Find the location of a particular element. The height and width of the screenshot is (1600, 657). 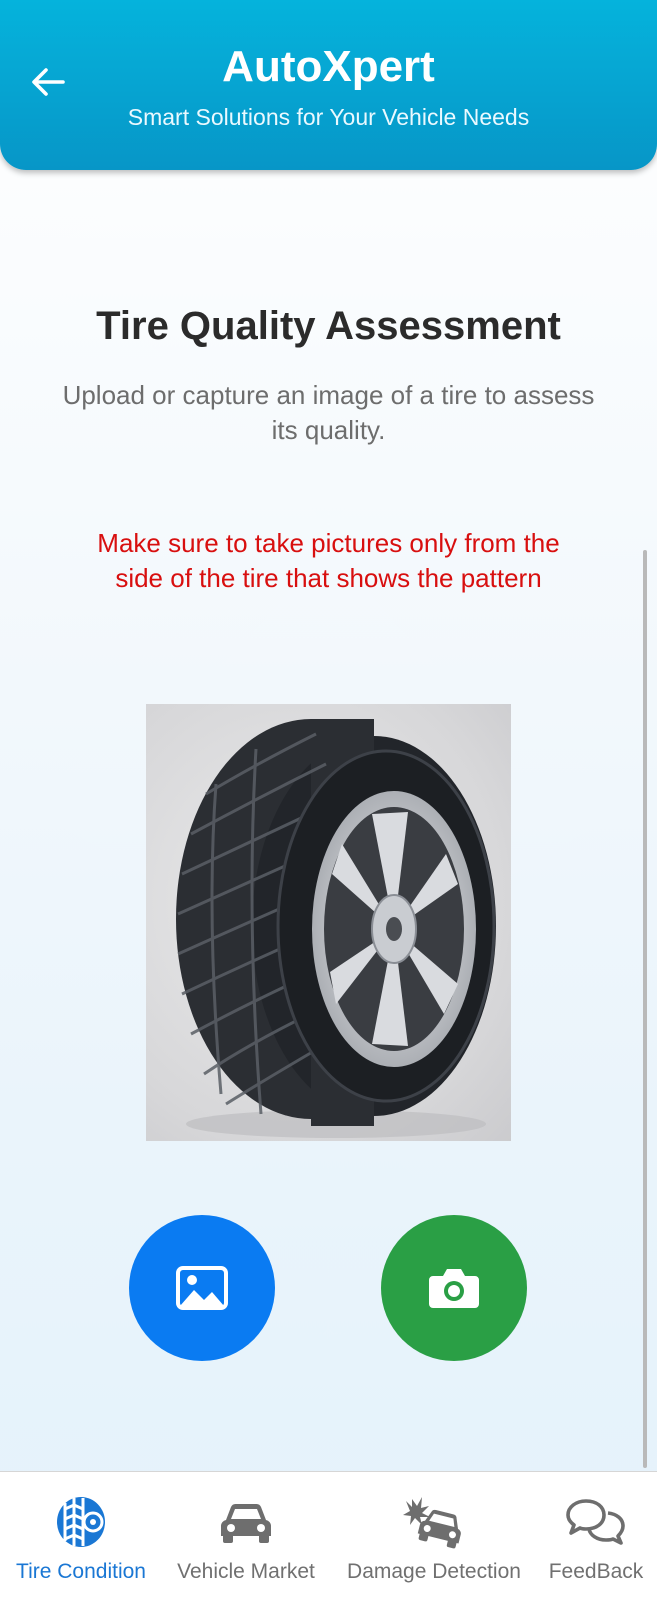

tab-label: Tire Condition is located at coordinates (81, 1571).